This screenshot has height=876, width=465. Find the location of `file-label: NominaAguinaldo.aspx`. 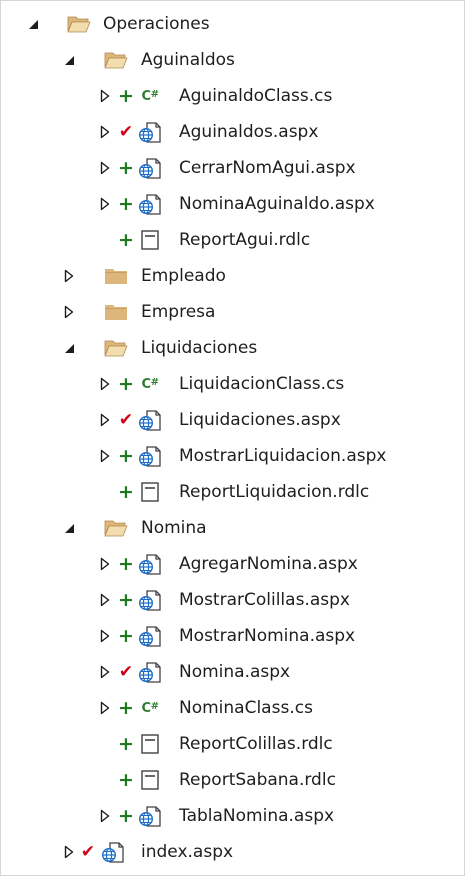

file-label: NominaAguinaldo.aspx is located at coordinates (277, 204).